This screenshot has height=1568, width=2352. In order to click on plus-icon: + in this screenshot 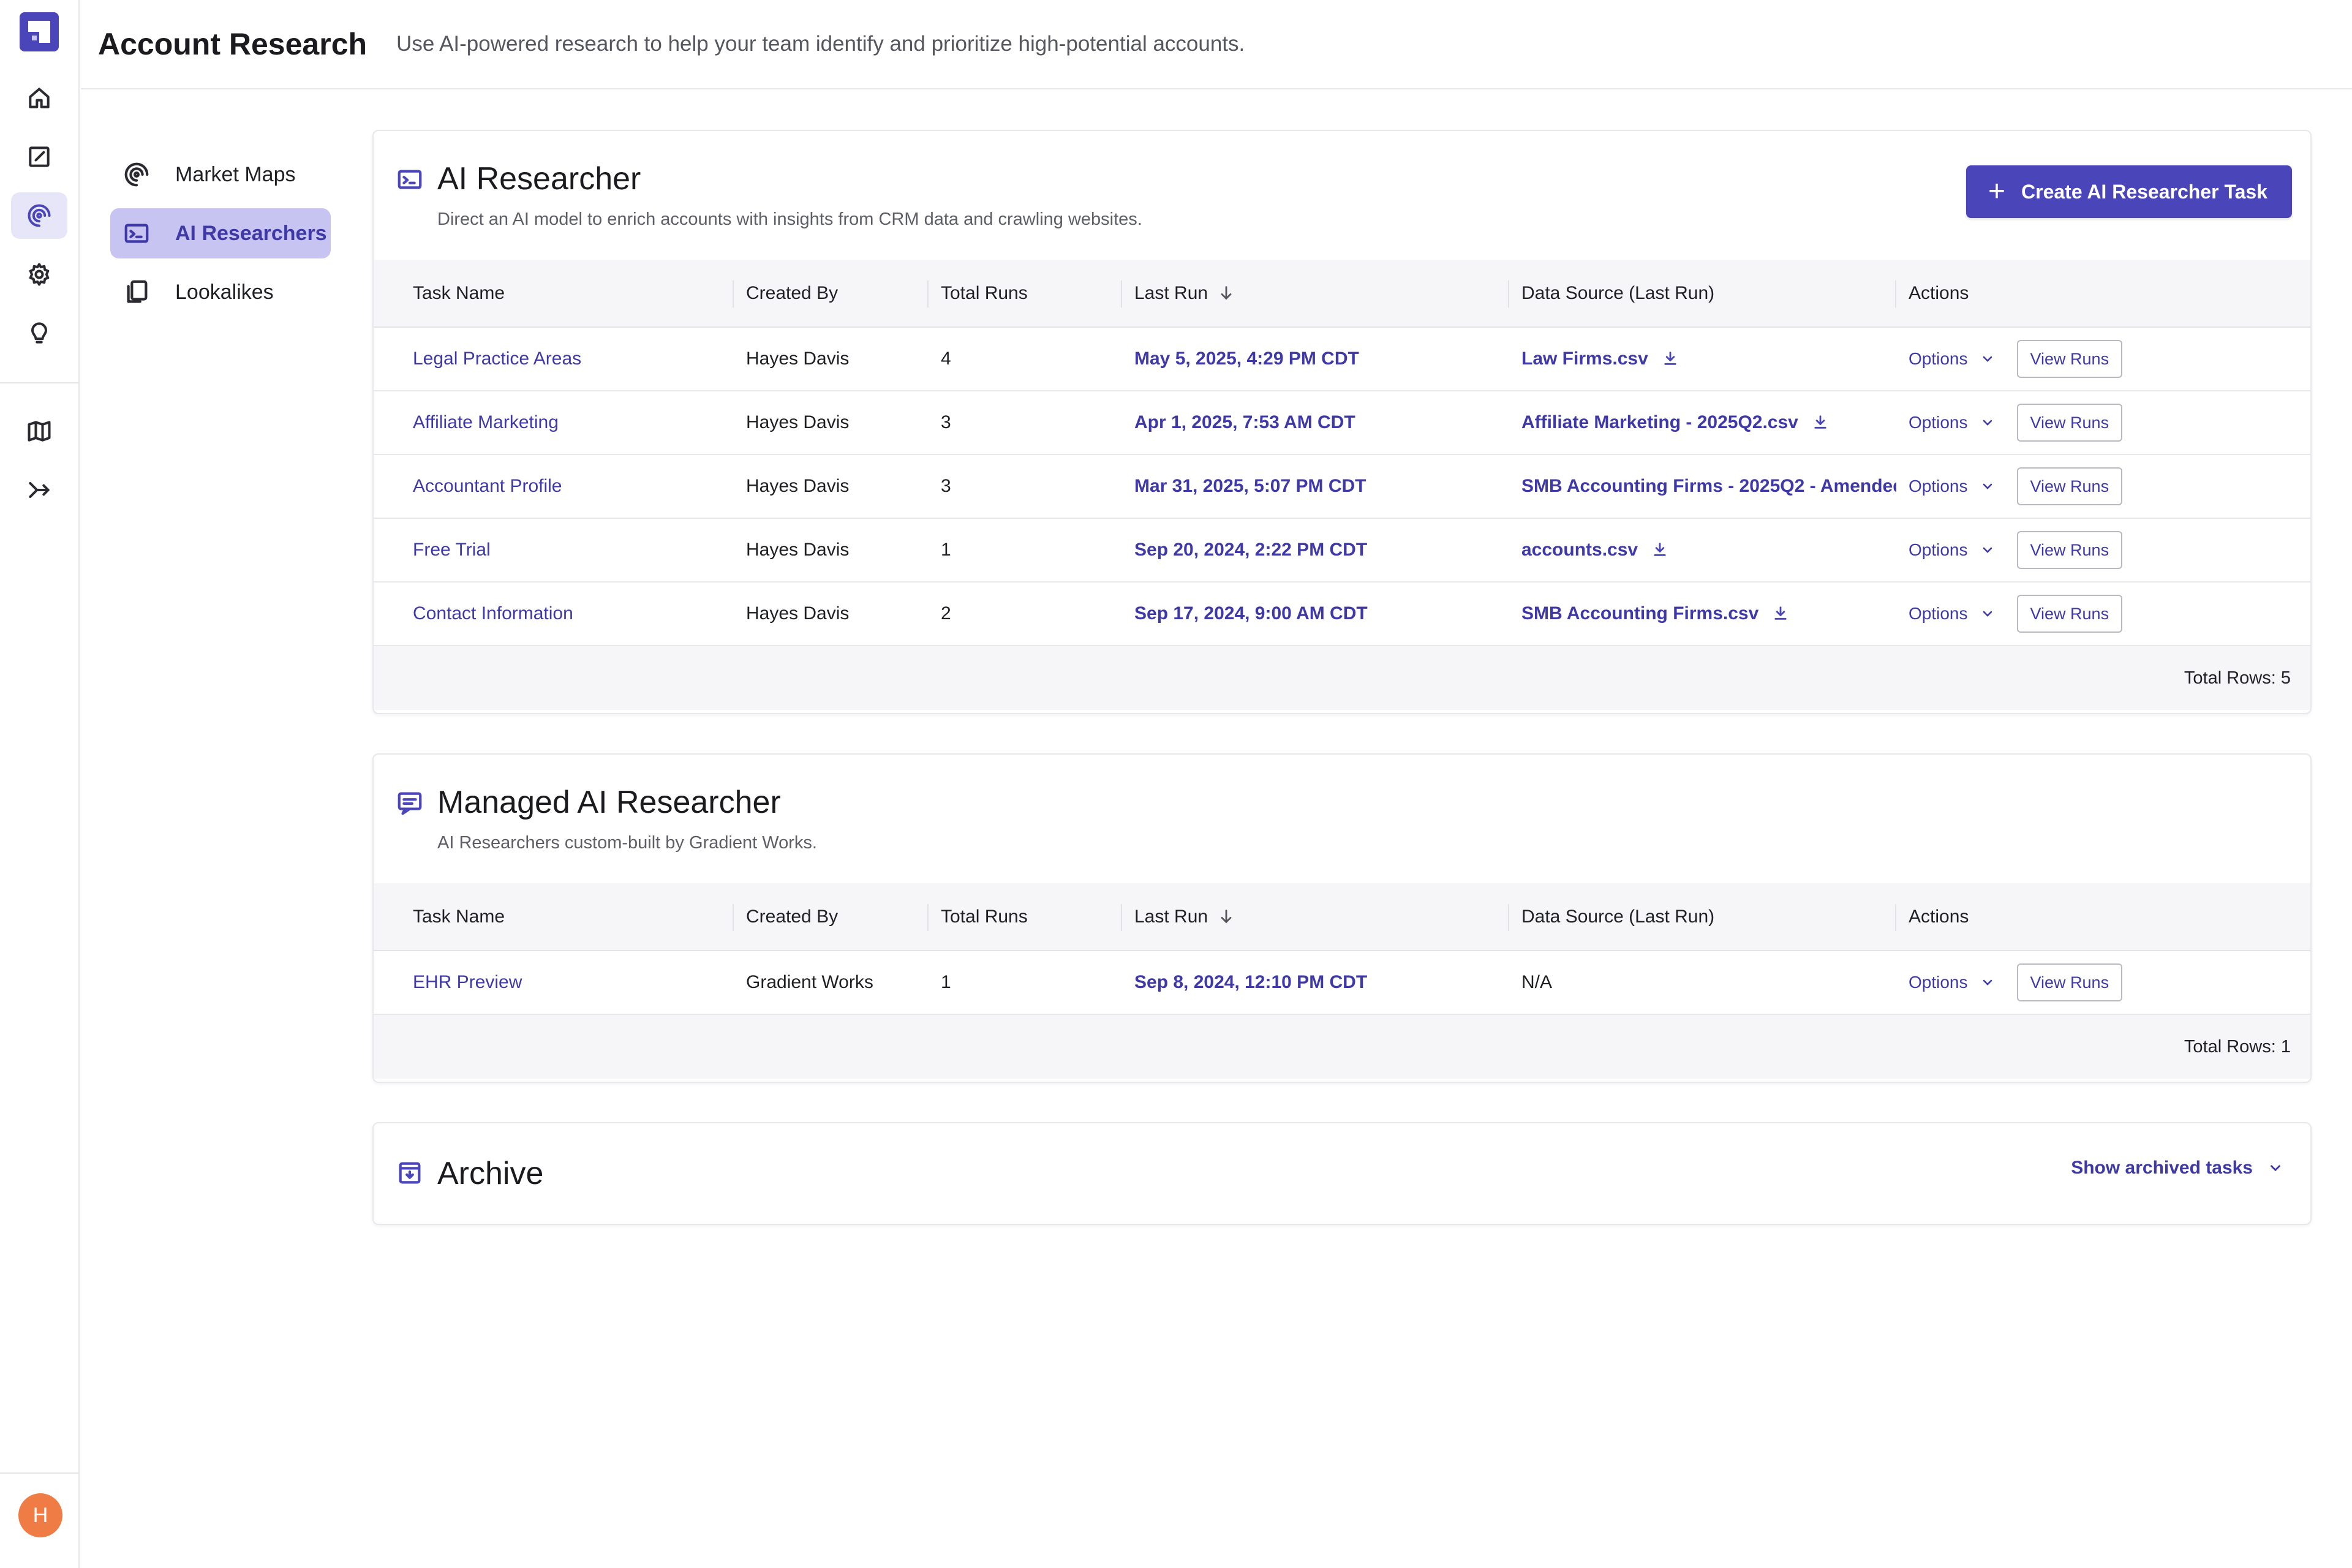, I will do `click(1997, 192)`.